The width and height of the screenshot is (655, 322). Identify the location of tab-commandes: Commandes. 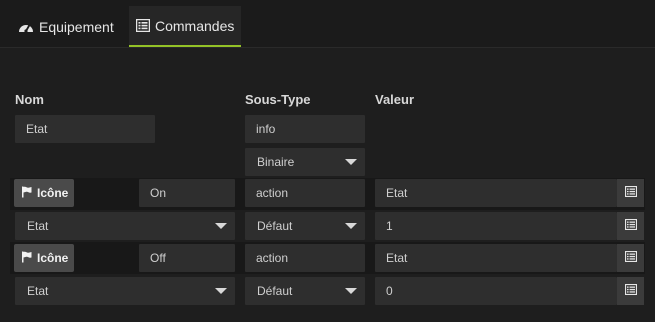
(185, 26).